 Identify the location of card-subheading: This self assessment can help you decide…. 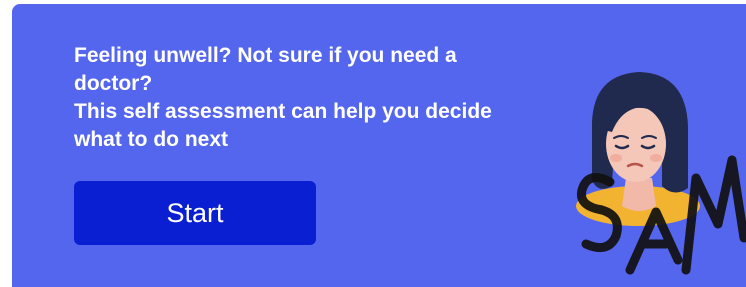
(283, 125).